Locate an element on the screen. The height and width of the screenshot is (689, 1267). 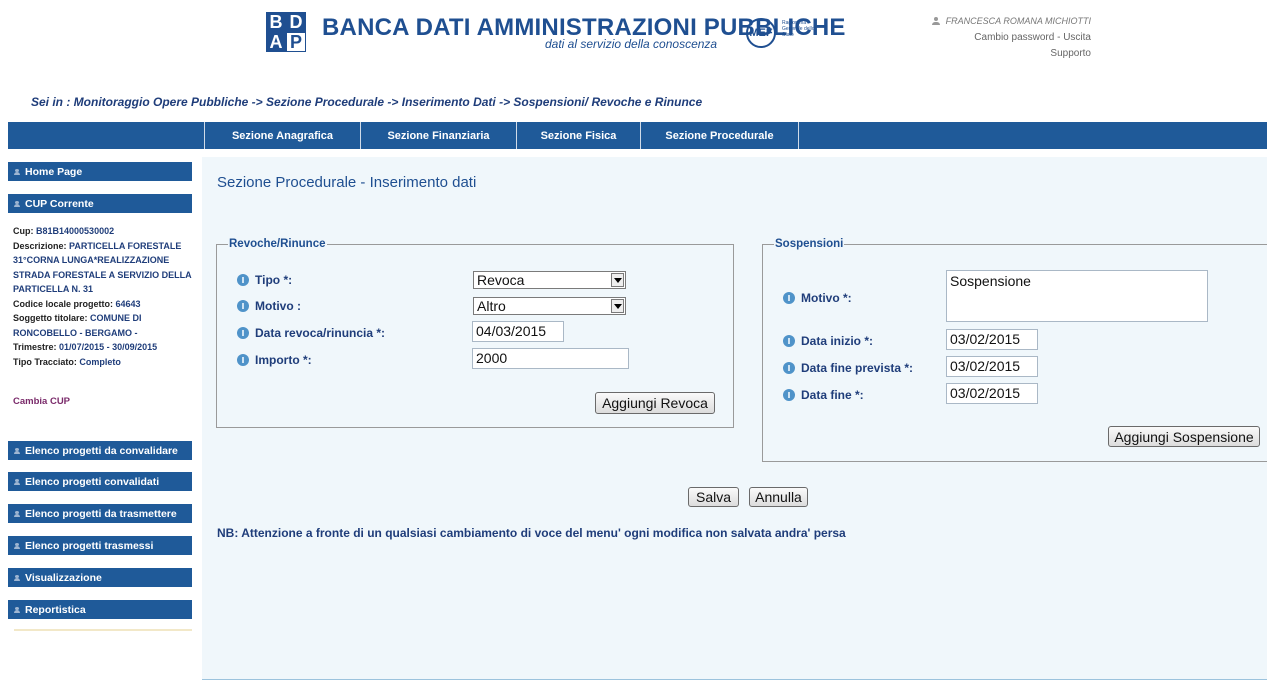
bdap-logo: B D A P is located at coordinates (286, 32).